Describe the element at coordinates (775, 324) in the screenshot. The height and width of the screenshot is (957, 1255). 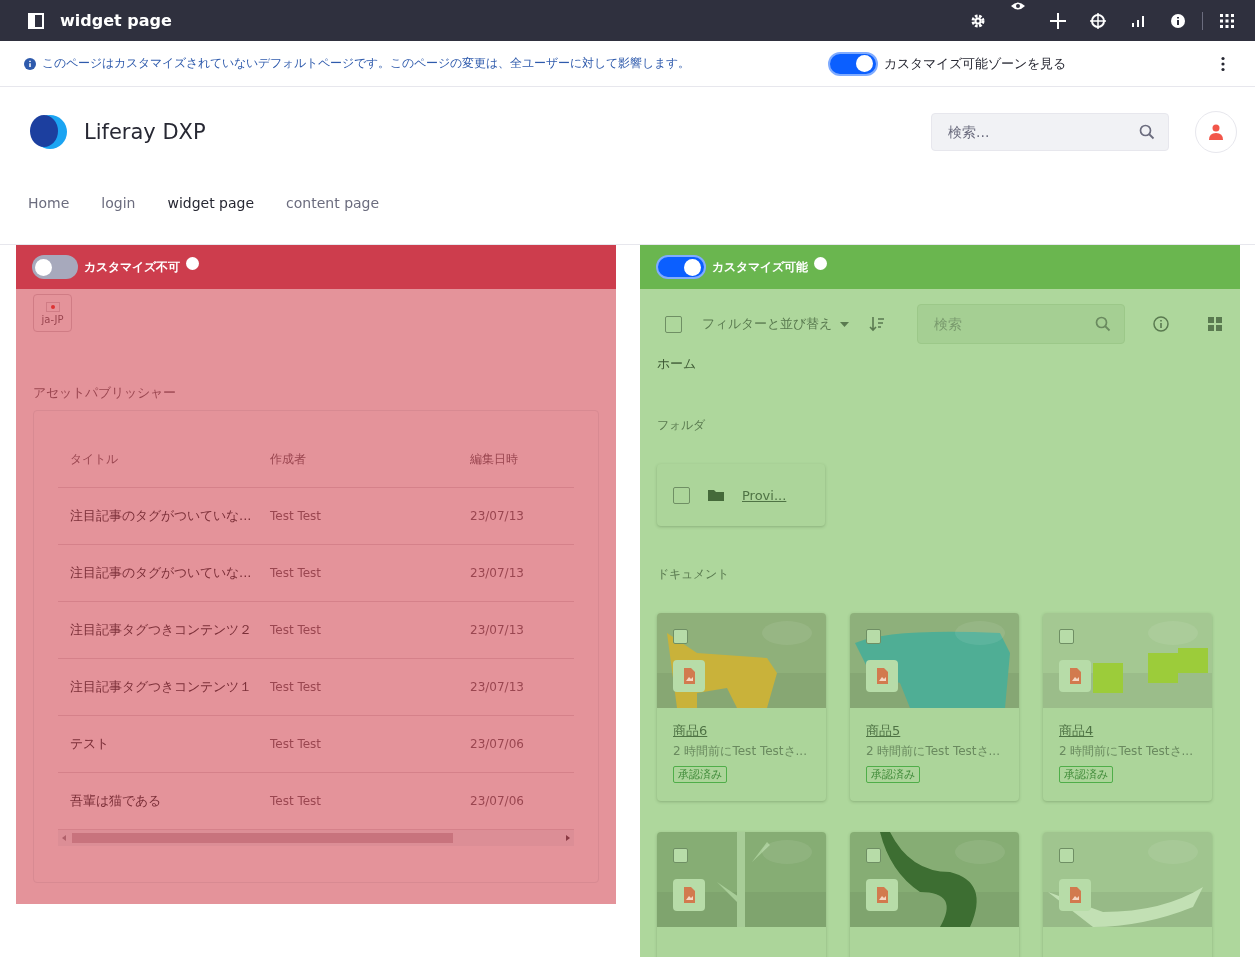
I see `filter-dropdown: フィルターと並び替え` at that location.